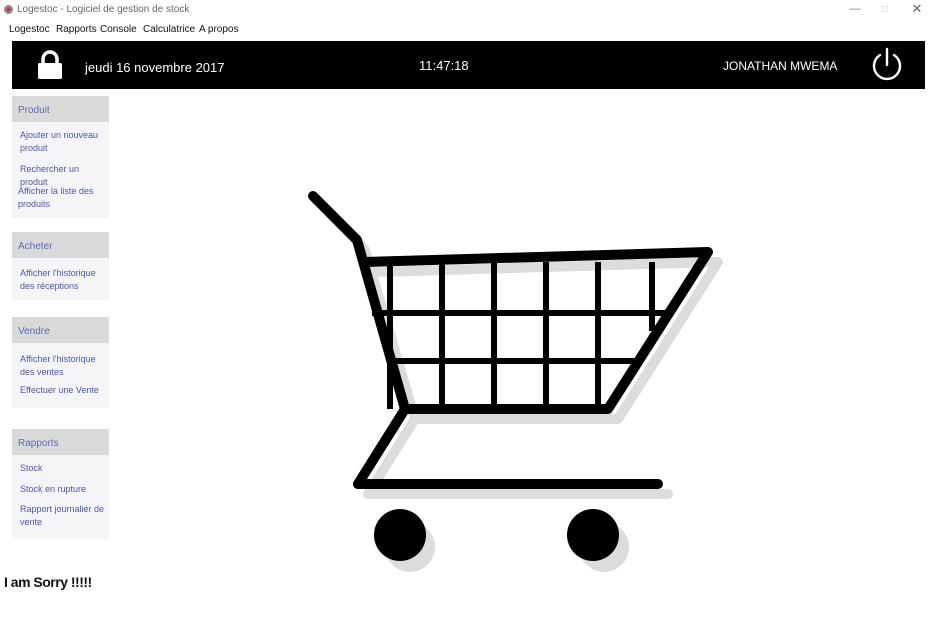  What do you see at coordinates (155, 67) in the screenshot?
I see `current-date: jeudi 16 novembre 2017` at bounding box center [155, 67].